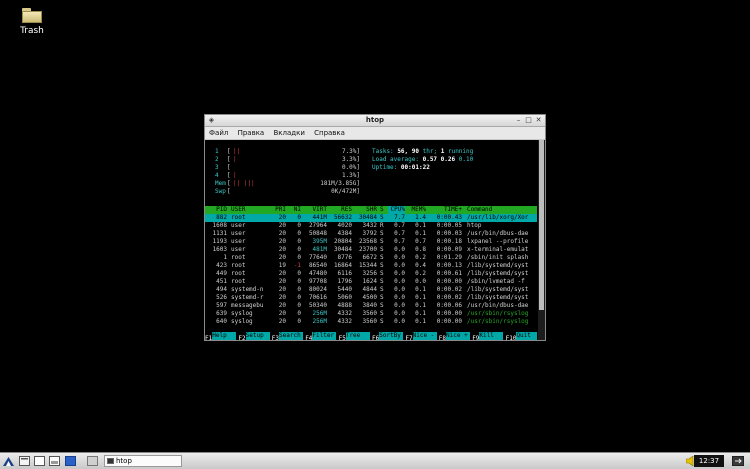  What do you see at coordinates (32, 31) in the screenshot?
I see `trash-label: Trash` at bounding box center [32, 31].